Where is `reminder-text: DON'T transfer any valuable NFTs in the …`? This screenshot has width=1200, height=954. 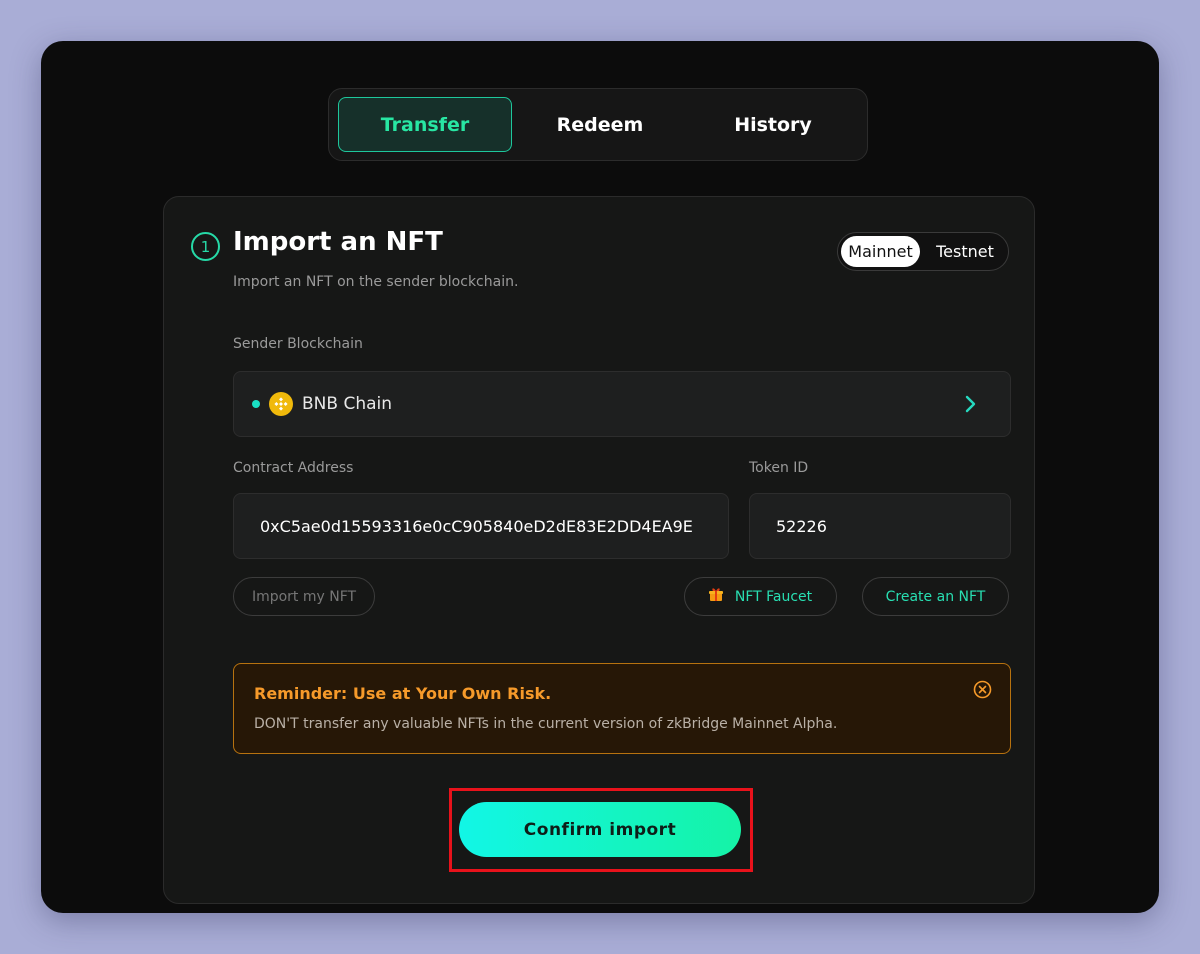 reminder-text: DON'T transfer any valuable NFTs in the … is located at coordinates (546, 724).